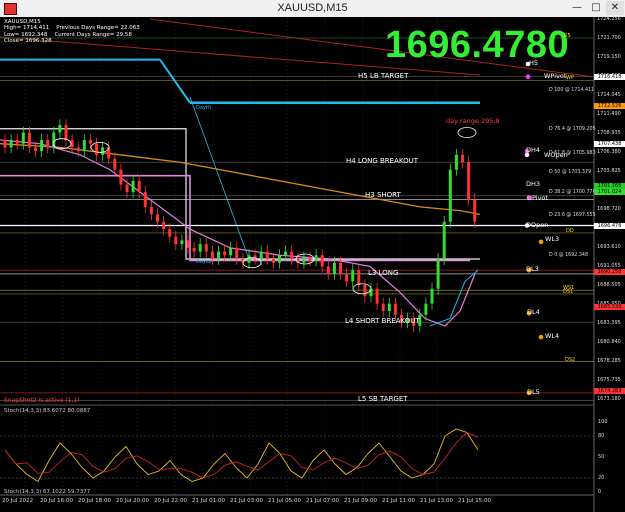  I want to click on fib-label: D 50 @ 1703.379, so click(570, 173).